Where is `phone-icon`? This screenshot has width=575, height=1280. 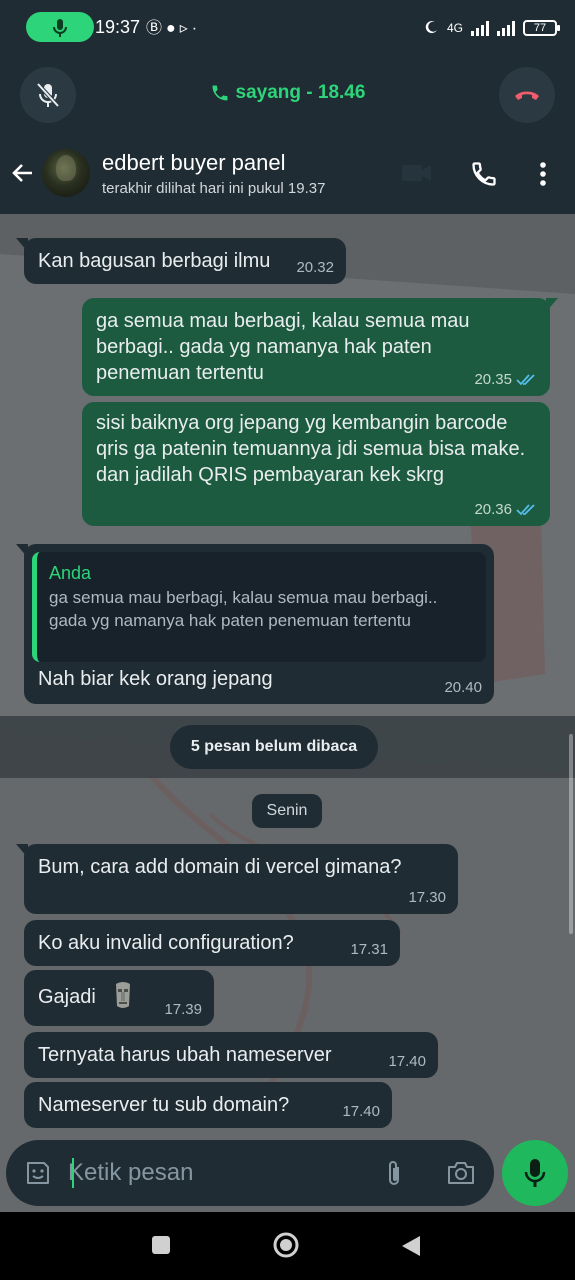
phone-icon is located at coordinates (220, 93).